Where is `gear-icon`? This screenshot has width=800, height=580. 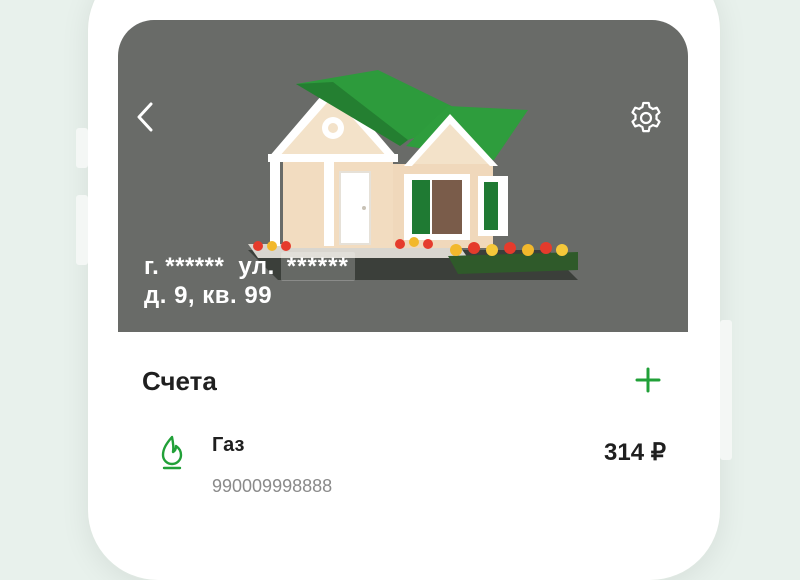 gear-icon is located at coordinates (646, 117).